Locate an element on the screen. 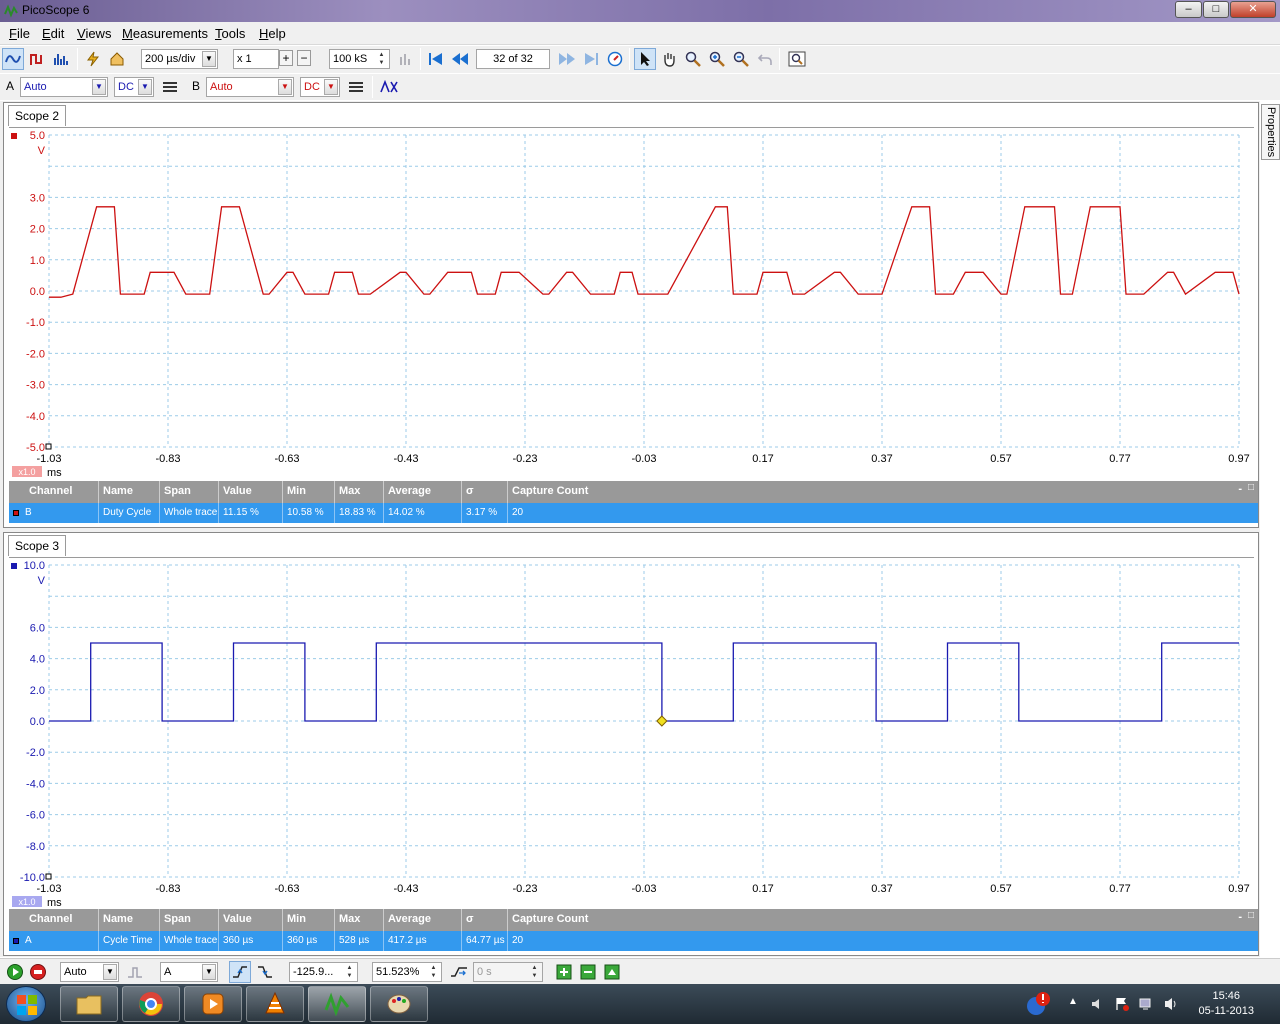 The image size is (1280, 1024). zoom-out-icon is located at coordinates (741, 59).